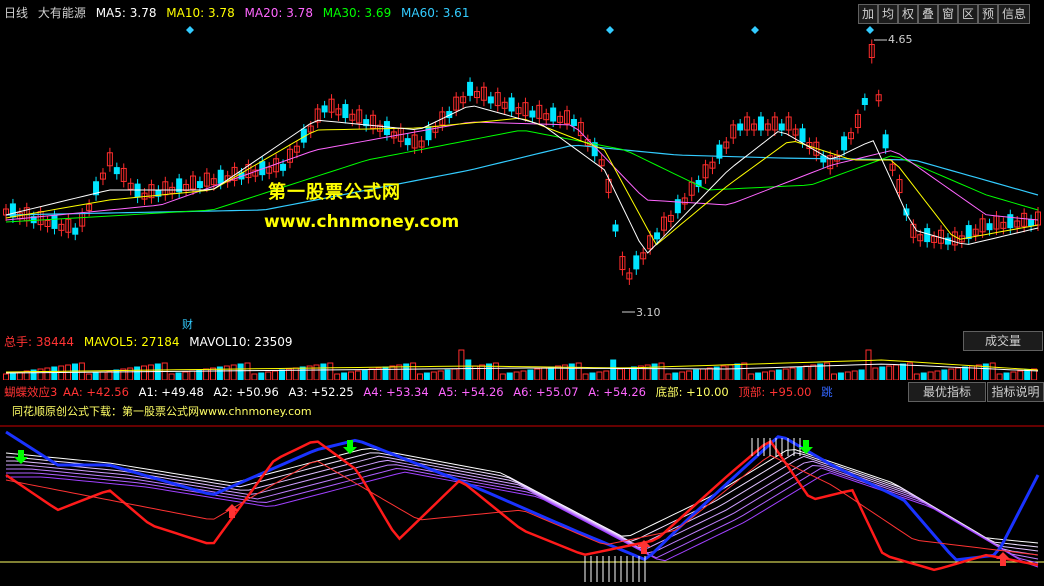 This screenshot has height=586, width=1044. Describe the element at coordinates (171, 392) in the screenshot. I see `a1-value: A1: +49.48` at that location.